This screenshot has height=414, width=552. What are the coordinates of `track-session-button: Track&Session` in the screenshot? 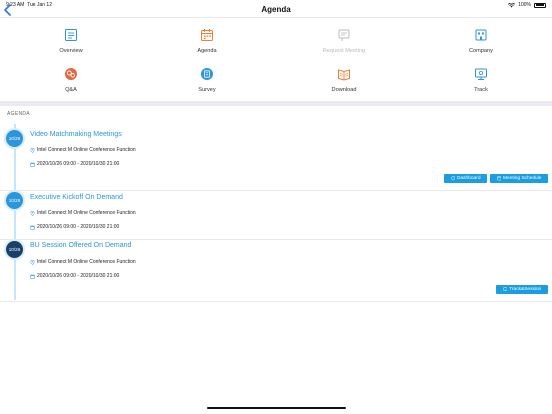 It's located at (522, 289).